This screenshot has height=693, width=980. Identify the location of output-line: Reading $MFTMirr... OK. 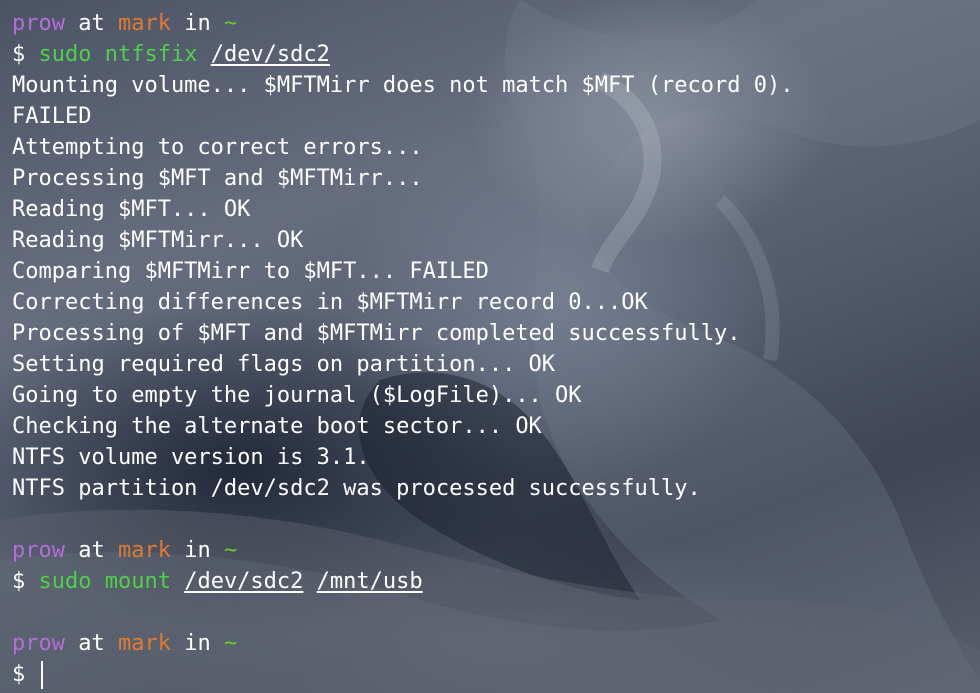
(158, 240).